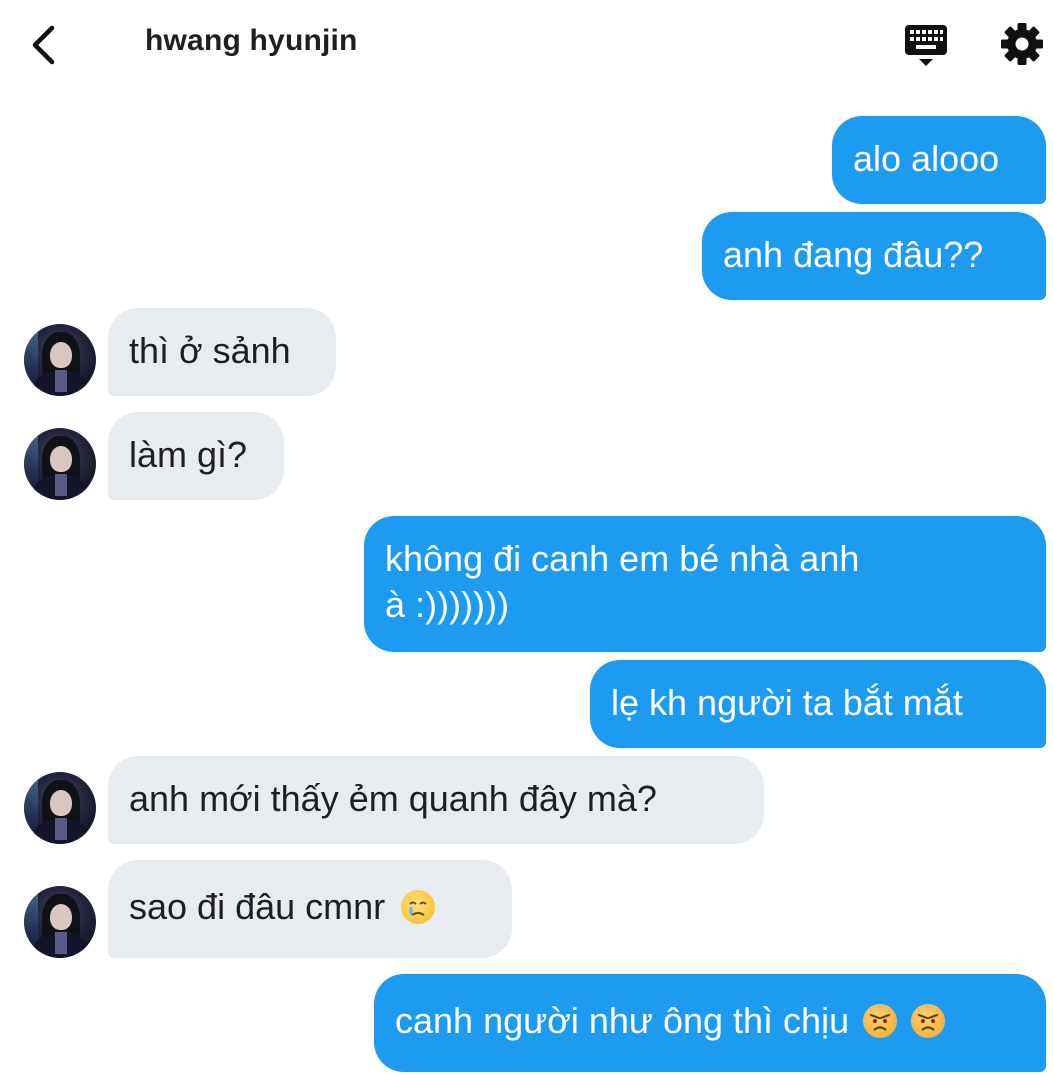  I want to click on keyboard-button, so click(926, 45).